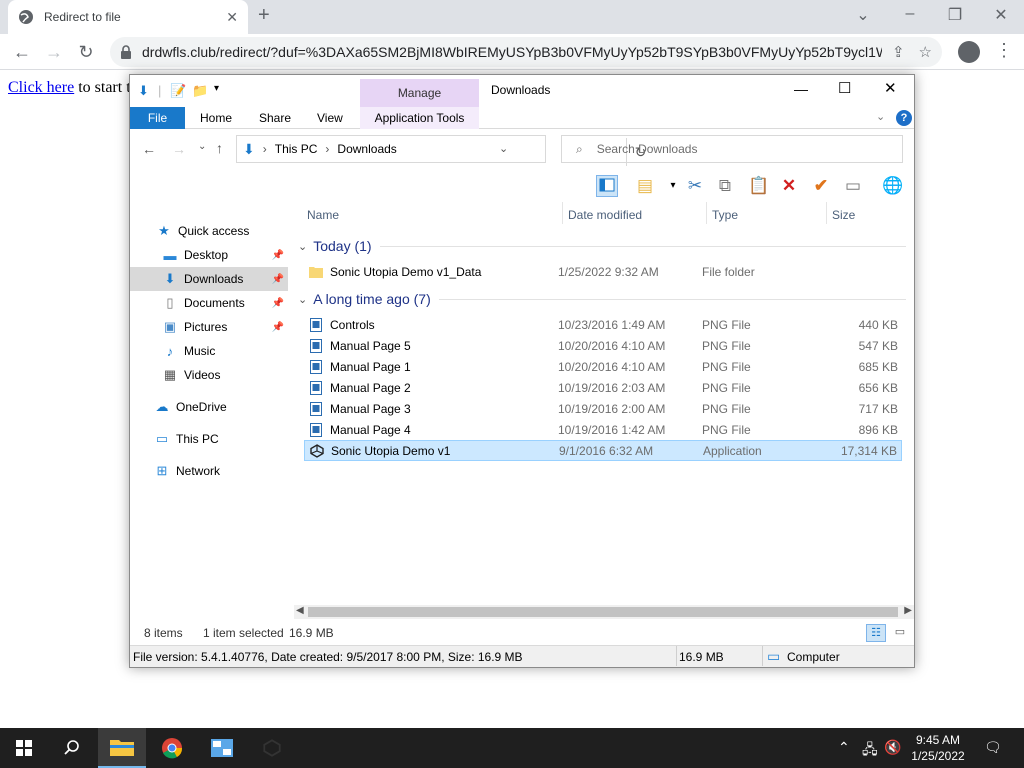 The height and width of the screenshot is (768, 1024). Describe the element at coordinates (122, 748) in the screenshot. I see `taskbar-file-explorer` at that location.